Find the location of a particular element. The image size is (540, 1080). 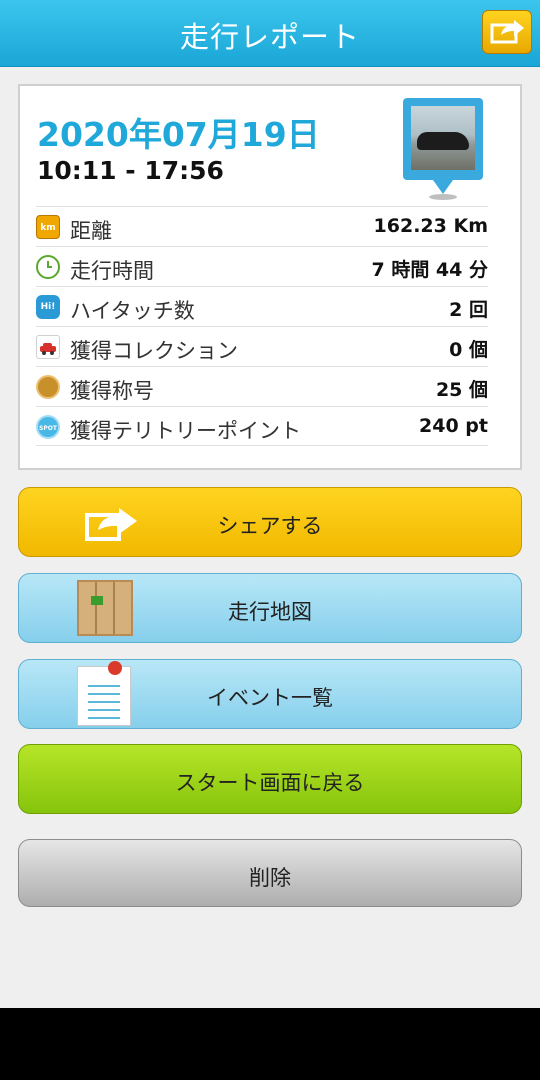

share-button-label: シェアする is located at coordinates (270, 526).